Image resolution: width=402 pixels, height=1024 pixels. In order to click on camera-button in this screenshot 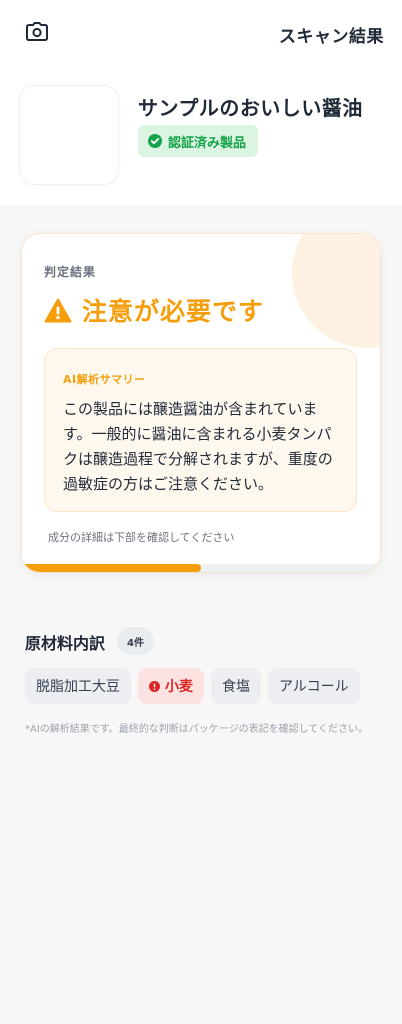, I will do `click(37, 32)`.